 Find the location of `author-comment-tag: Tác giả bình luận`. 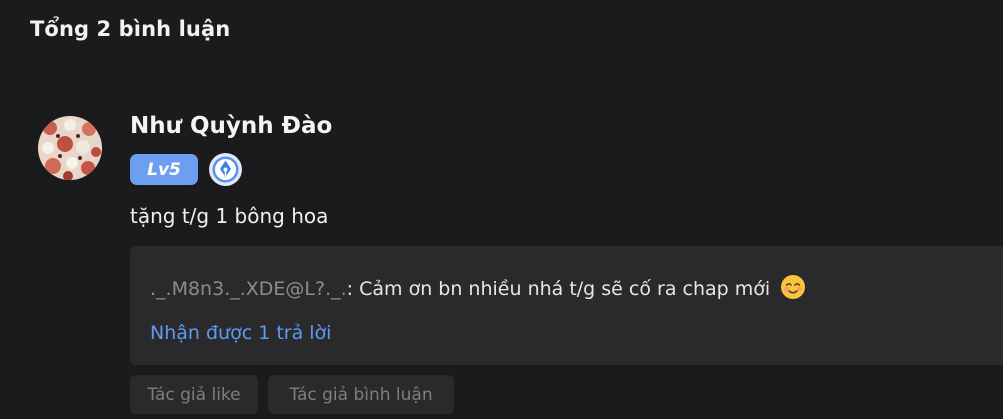

author-comment-tag: Tác giả bình luận is located at coordinates (361, 394).